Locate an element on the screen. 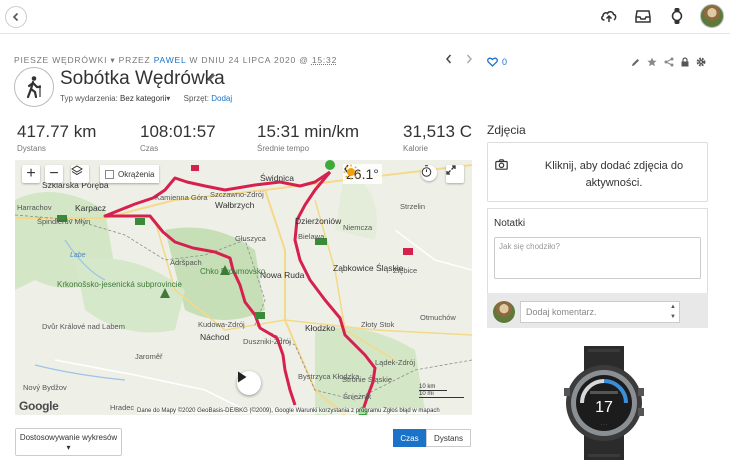  event-type-select: Bez kategorii is located at coordinates (143, 98).